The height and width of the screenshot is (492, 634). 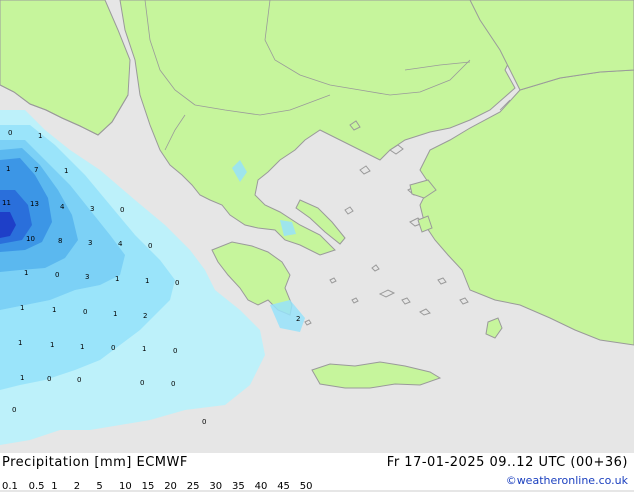 What do you see at coordinates (238, 486) in the screenshot?
I see `legend-label: 35` at bounding box center [238, 486].